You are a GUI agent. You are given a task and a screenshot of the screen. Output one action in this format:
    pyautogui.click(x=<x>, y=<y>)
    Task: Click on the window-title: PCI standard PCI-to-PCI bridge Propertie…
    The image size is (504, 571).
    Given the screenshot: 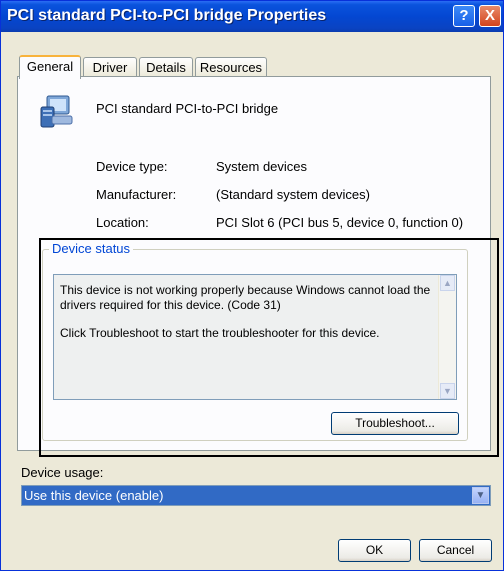 What is the action you would take?
    pyautogui.click(x=167, y=15)
    